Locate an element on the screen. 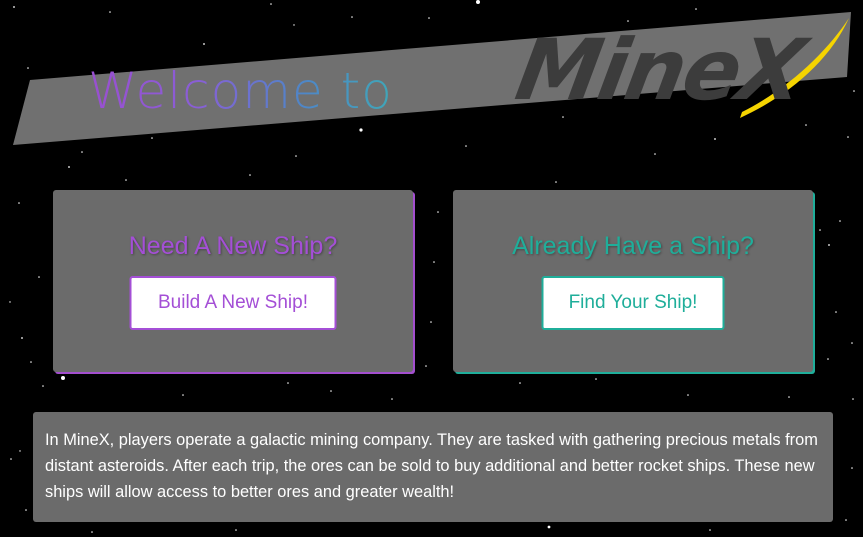 Image resolution: width=863 pixels, height=537 pixels. new-ship-card: Need A New Ship? Build A New Ship! is located at coordinates (233, 281).